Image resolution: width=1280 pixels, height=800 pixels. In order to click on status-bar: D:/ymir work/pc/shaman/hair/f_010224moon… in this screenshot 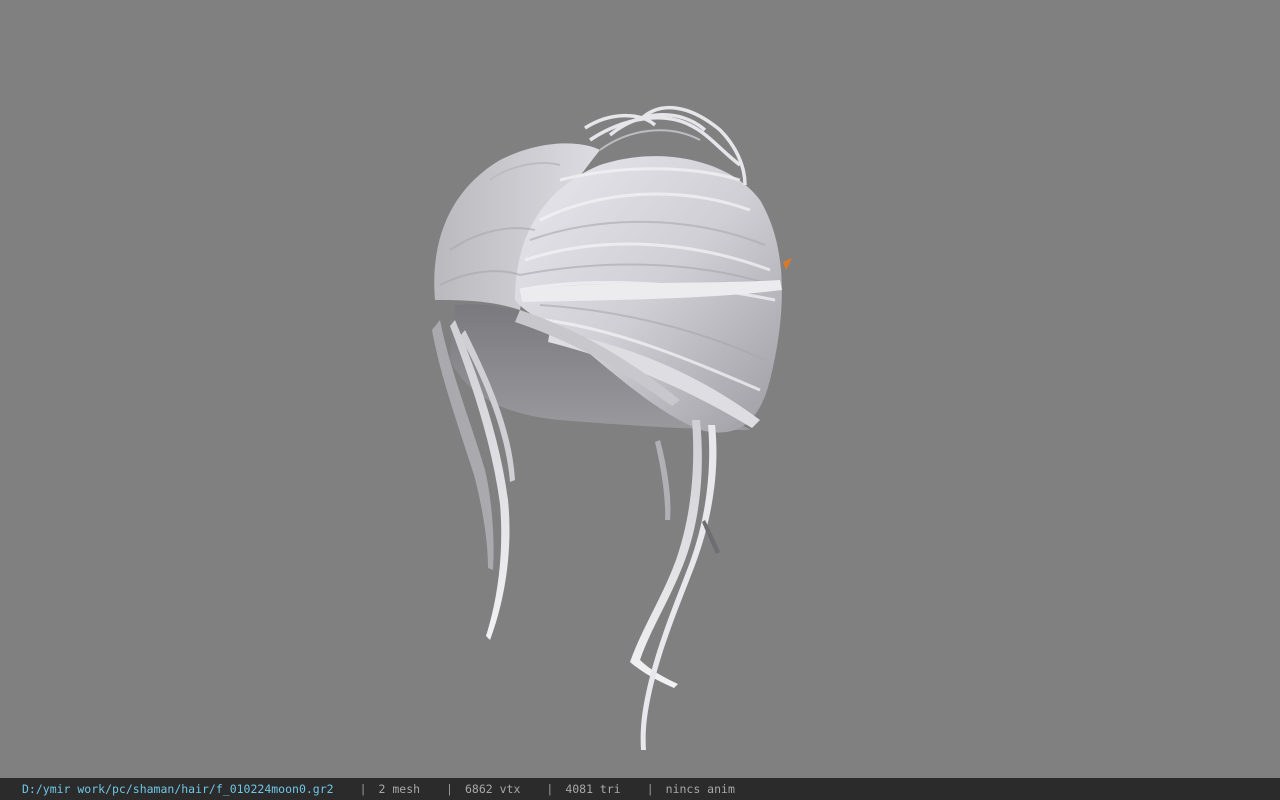, I will do `click(640, 789)`.